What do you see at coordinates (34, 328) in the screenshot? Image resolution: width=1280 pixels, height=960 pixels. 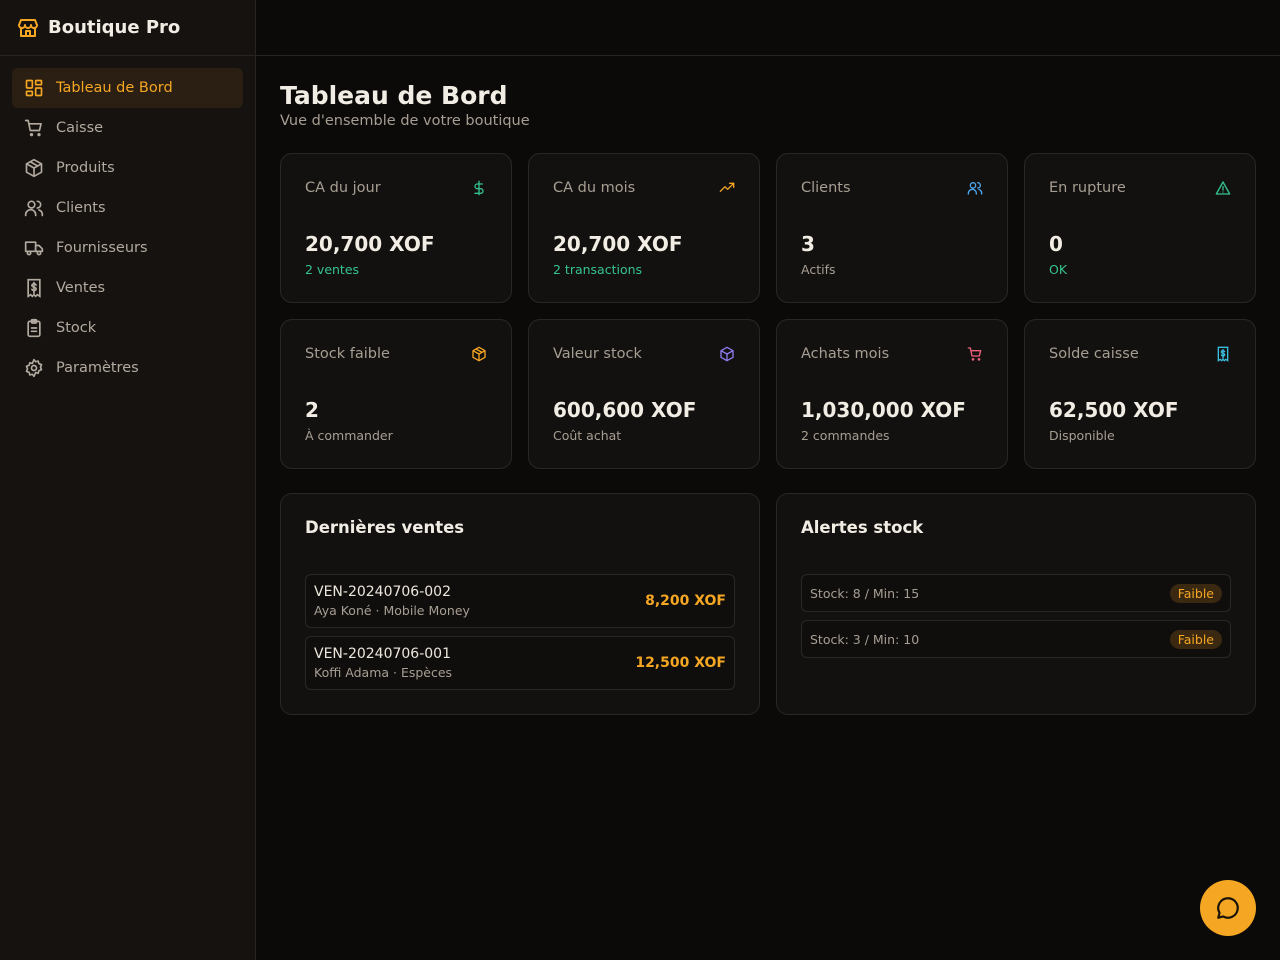 I see `clipboard-icon` at bounding box center [34, 328].